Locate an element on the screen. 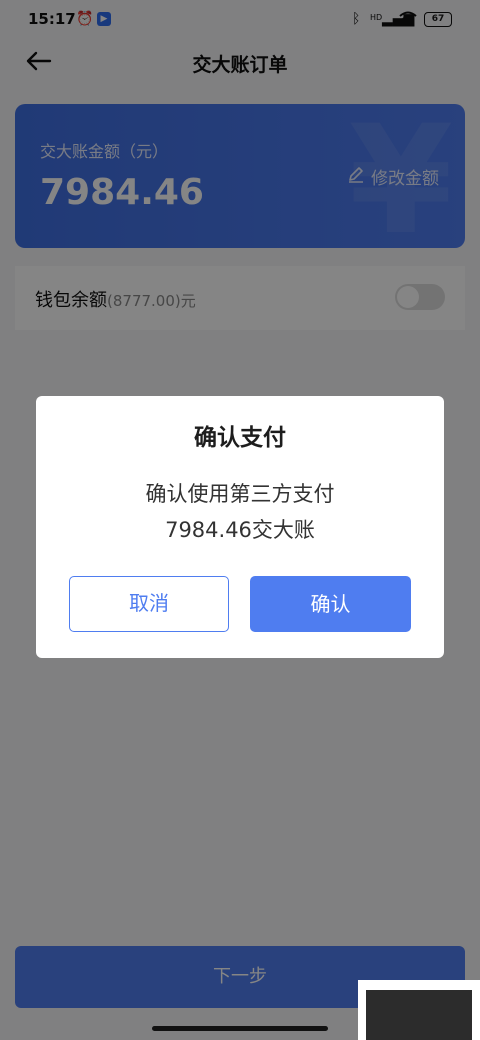 This screenshot has height=1040, width=480. confirm-button: 确认 is located at coordinates (330, 604).